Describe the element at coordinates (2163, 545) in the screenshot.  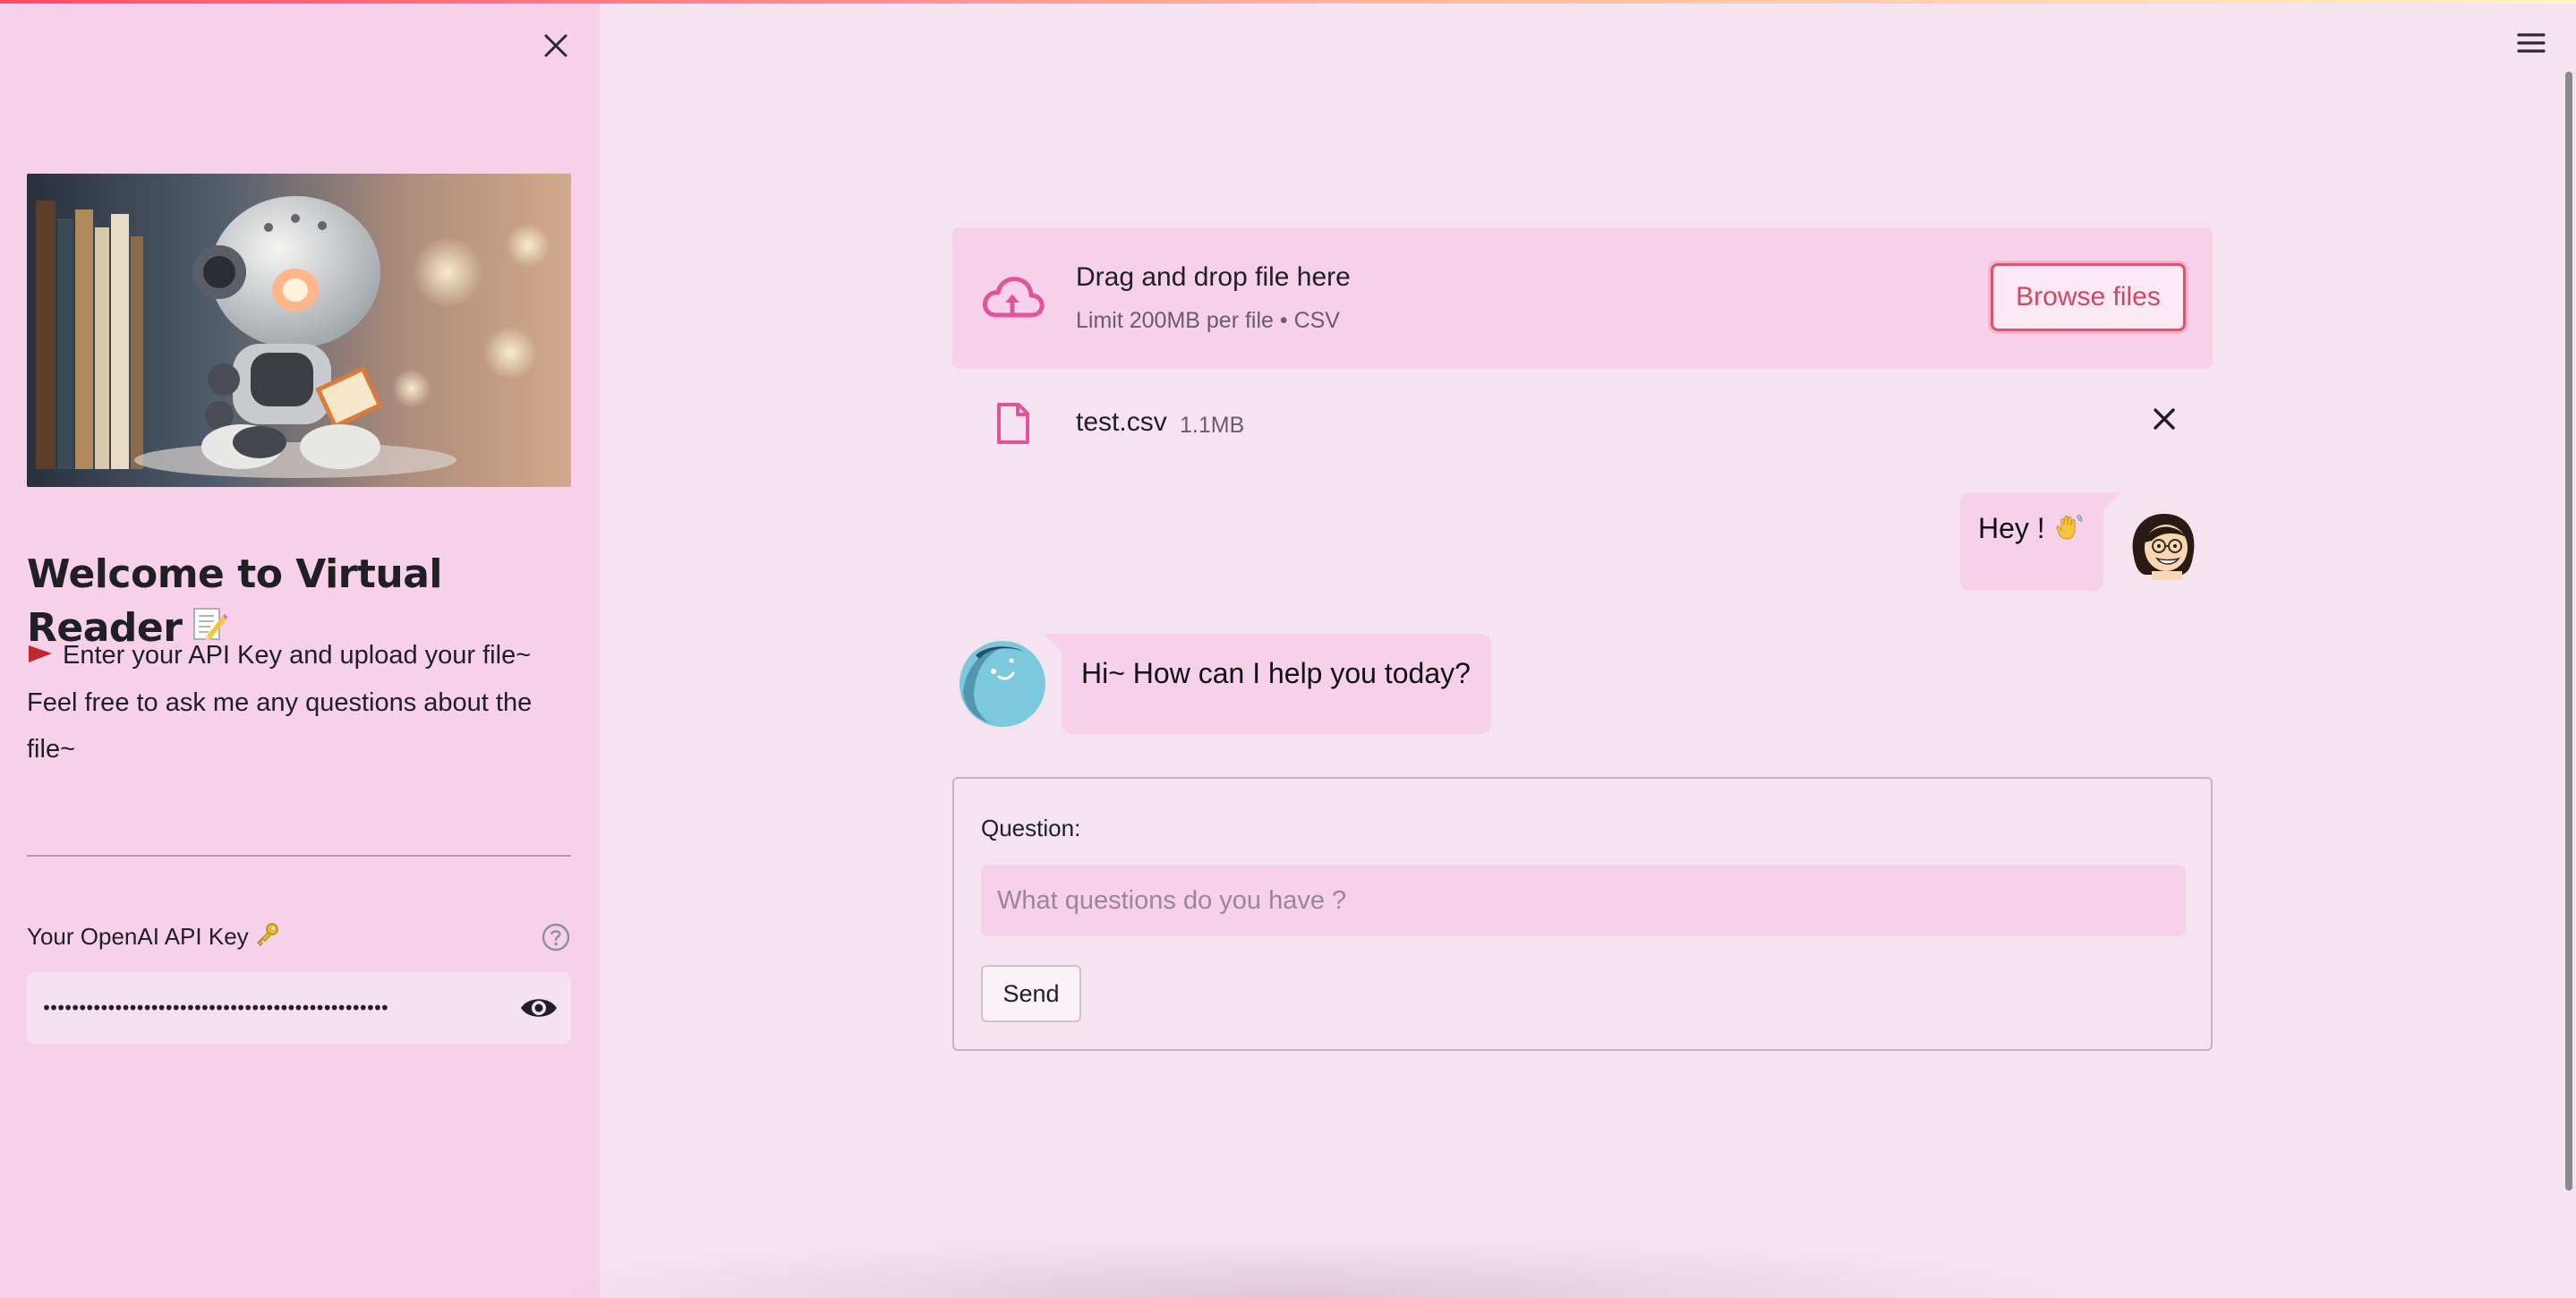
I see `user-avatar` at that location.